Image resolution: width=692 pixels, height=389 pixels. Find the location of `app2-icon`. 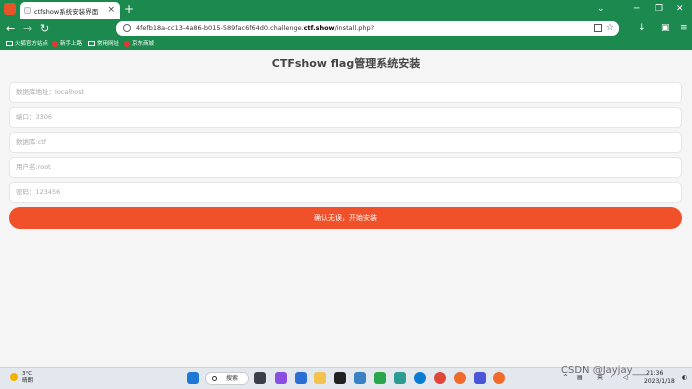

app2-icon is located at coordinates (400, 378).